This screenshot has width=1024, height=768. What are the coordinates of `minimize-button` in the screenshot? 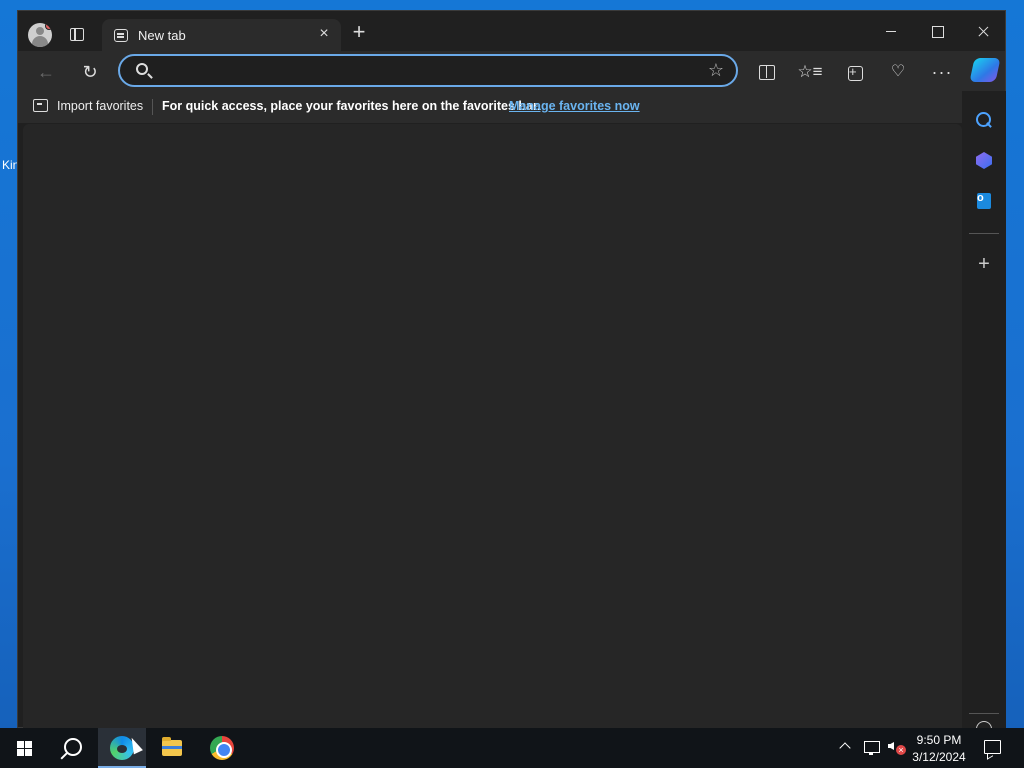 It's located at (891, 31).